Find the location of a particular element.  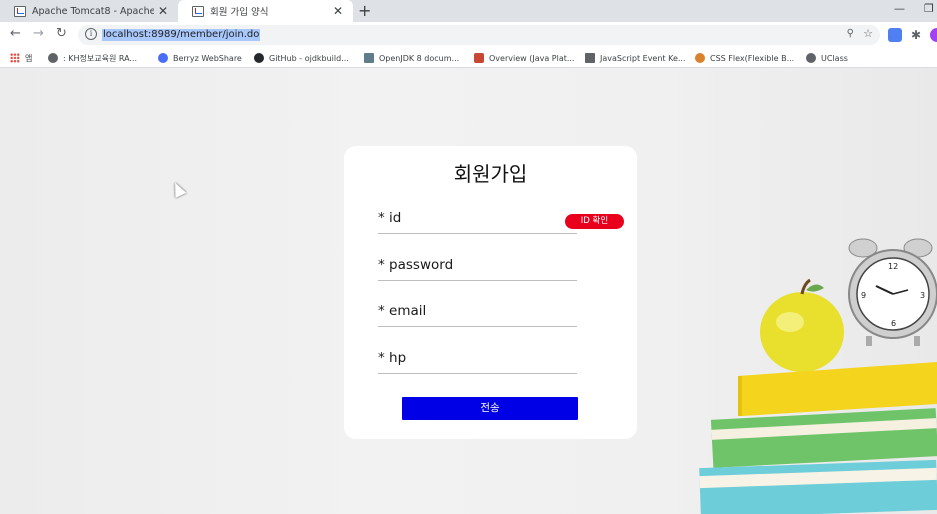

tab-title: 회원 가입 양식 is located at coordinates (239, 12).